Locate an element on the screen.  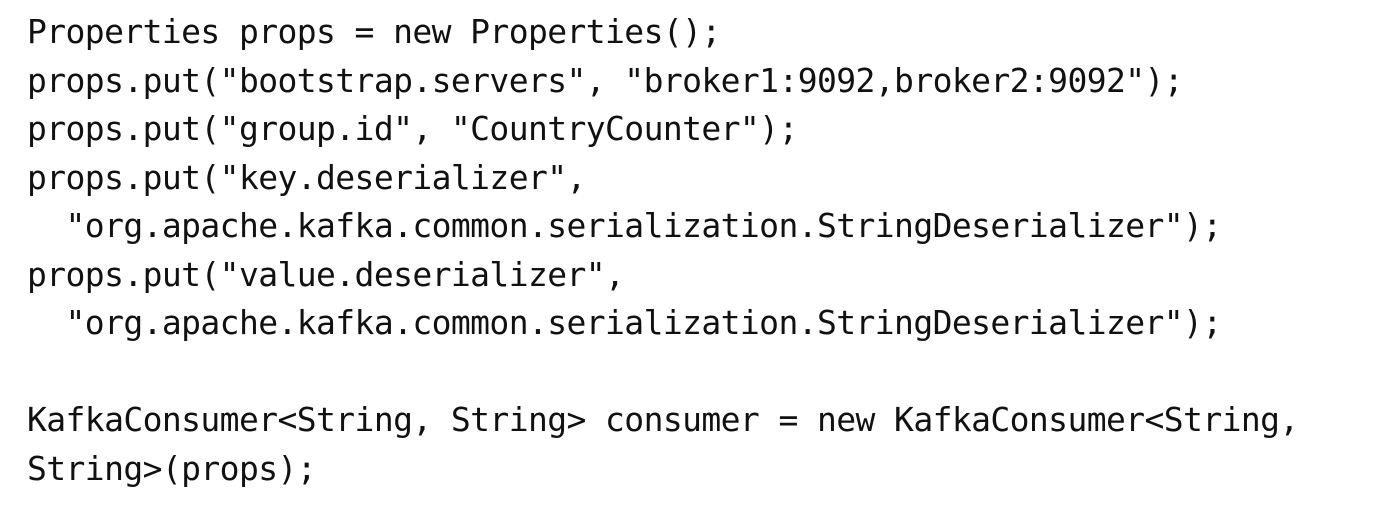
code-line: String>(props); is located at coordinates (172, 468).